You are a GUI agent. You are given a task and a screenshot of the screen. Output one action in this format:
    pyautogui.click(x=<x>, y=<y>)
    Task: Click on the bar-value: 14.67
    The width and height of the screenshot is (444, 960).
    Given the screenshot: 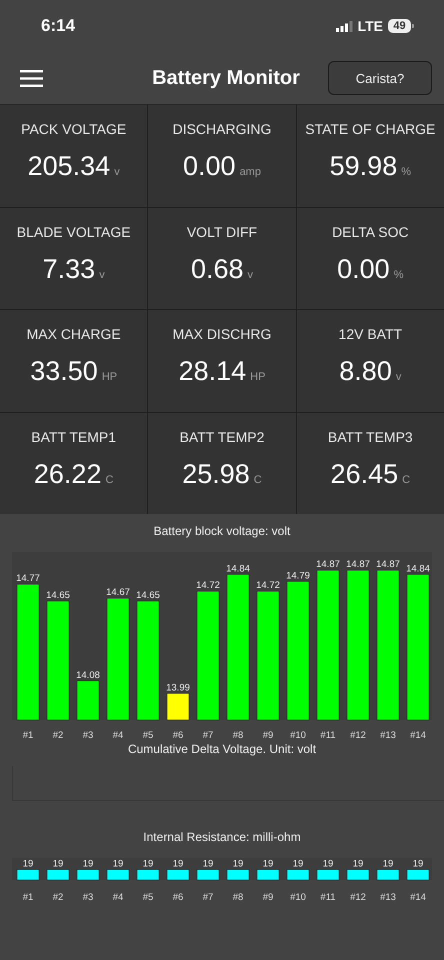 What is the action you would take?
    pyautogui.click(x=118, y=592)
    